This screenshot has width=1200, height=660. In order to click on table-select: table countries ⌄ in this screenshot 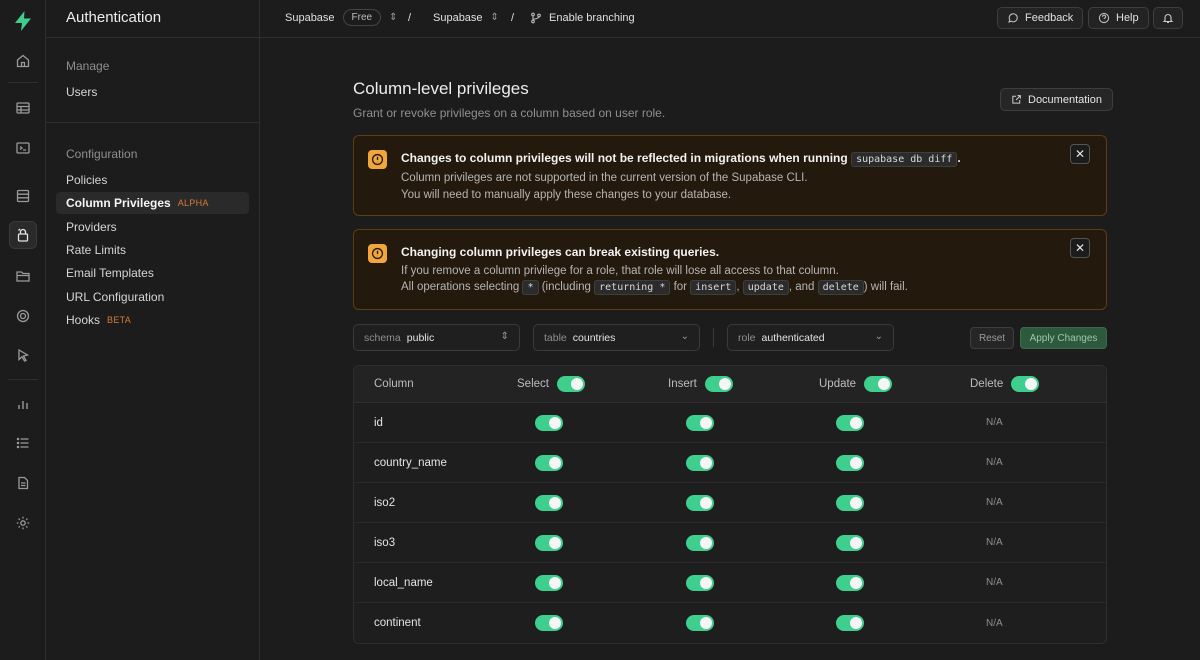, I will do `click(616, 337)`.